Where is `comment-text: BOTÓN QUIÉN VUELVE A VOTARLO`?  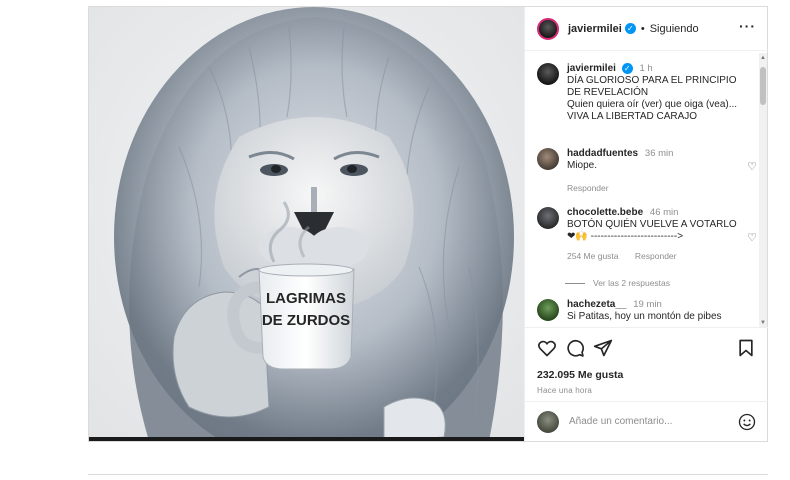 comment-text: BOTÓN QUIÉN VUELVE A VOTARLO is located at coordinates (652, 224).